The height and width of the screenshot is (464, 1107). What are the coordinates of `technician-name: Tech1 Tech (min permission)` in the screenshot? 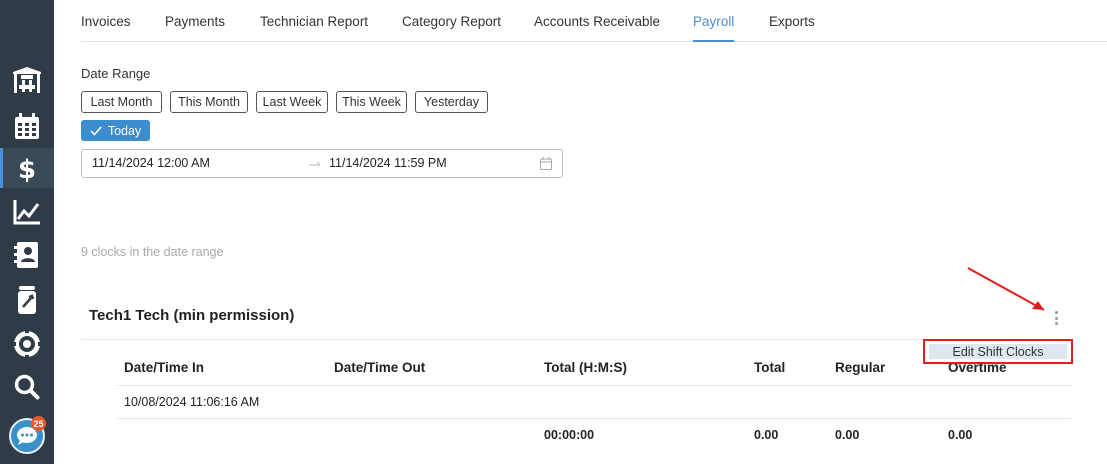 It's located at (192, 315).